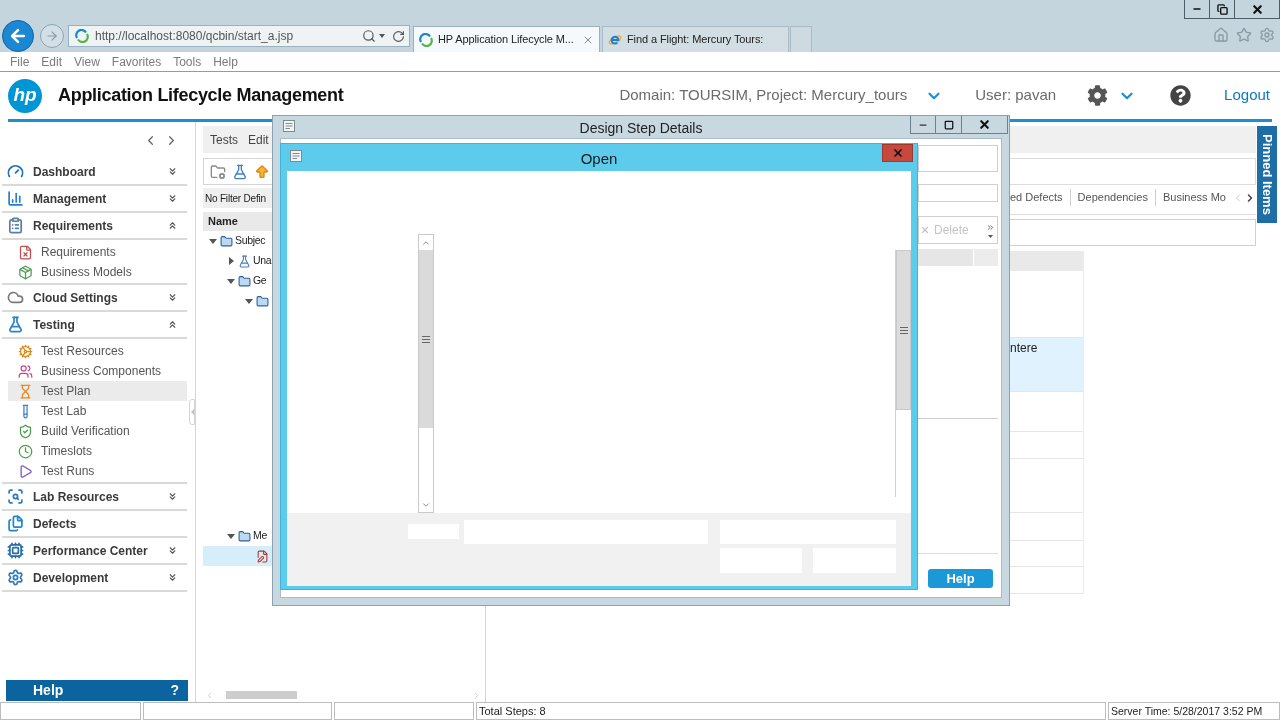  What do you see at coordinates (262, 171) in the screenshot?
I see `arrow-up-icon` at bounding box center [262, 171].